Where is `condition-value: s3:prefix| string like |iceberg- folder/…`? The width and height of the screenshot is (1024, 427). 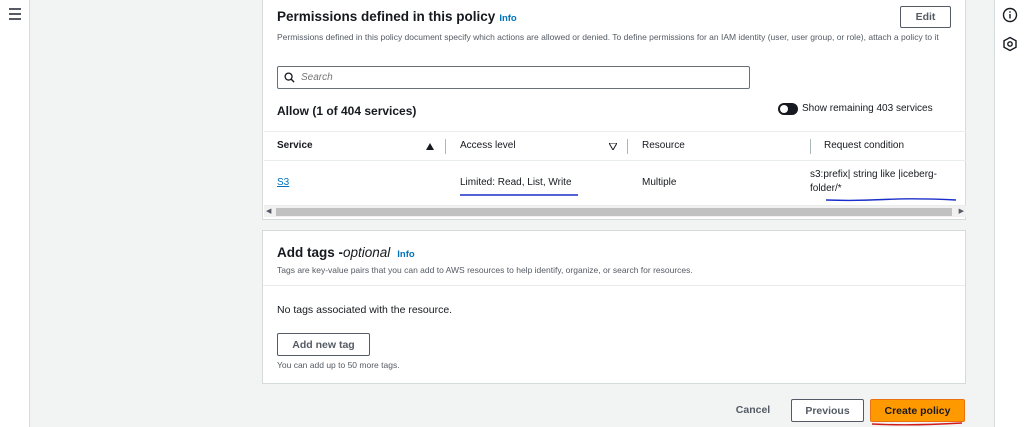 condition-value: s3:prefix| string like |iceberg- folder/… is located at coordinates (873, 182).